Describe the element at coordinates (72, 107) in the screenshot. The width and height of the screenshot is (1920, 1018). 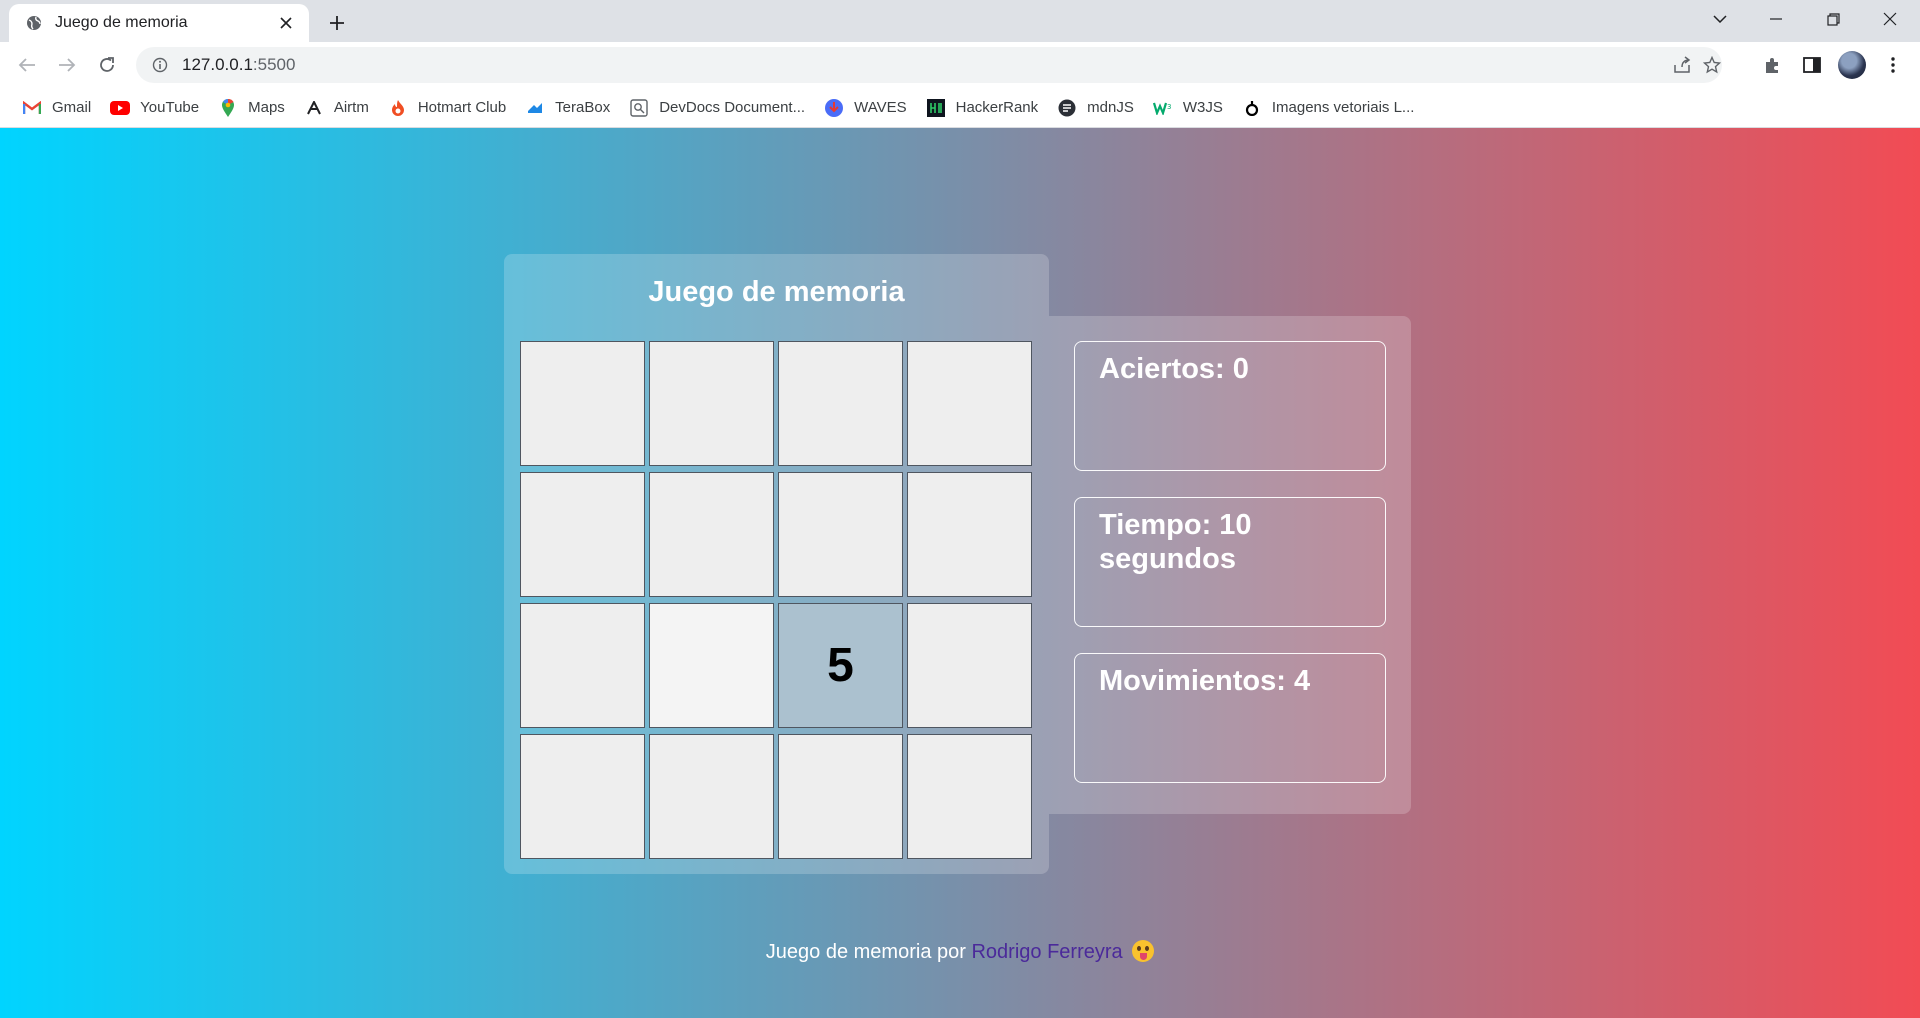
I see `bookmark-label: Gmail` at that location.